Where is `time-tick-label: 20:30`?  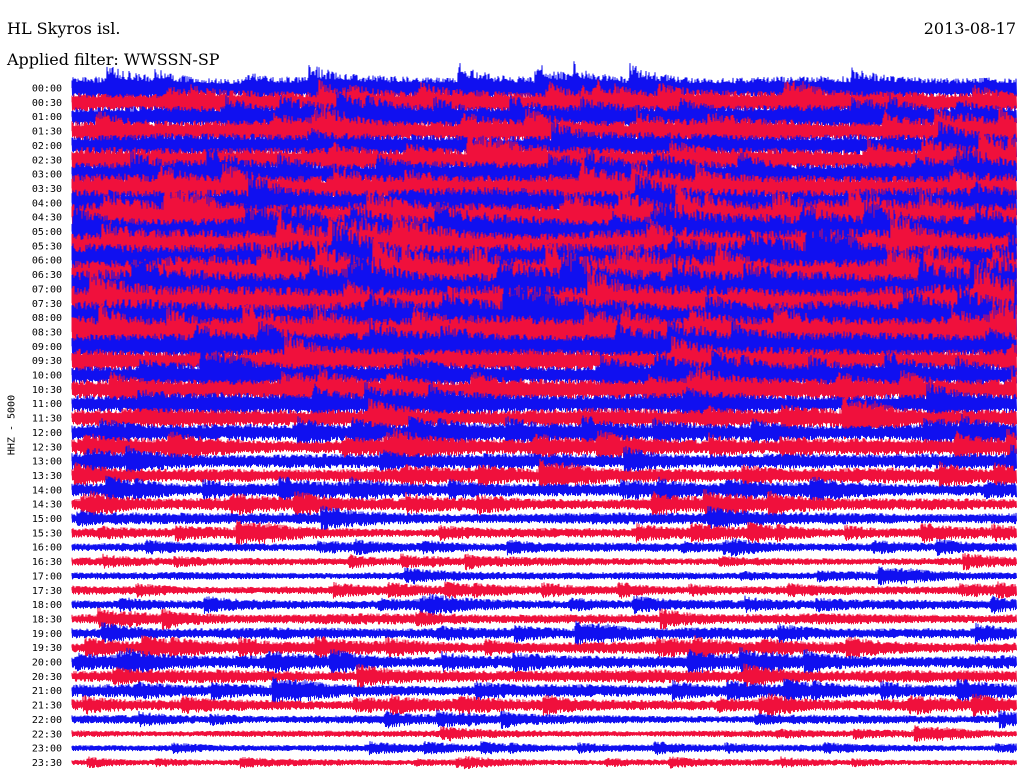
time-tick-label: 20:30 is located at coordinates (47, 677).